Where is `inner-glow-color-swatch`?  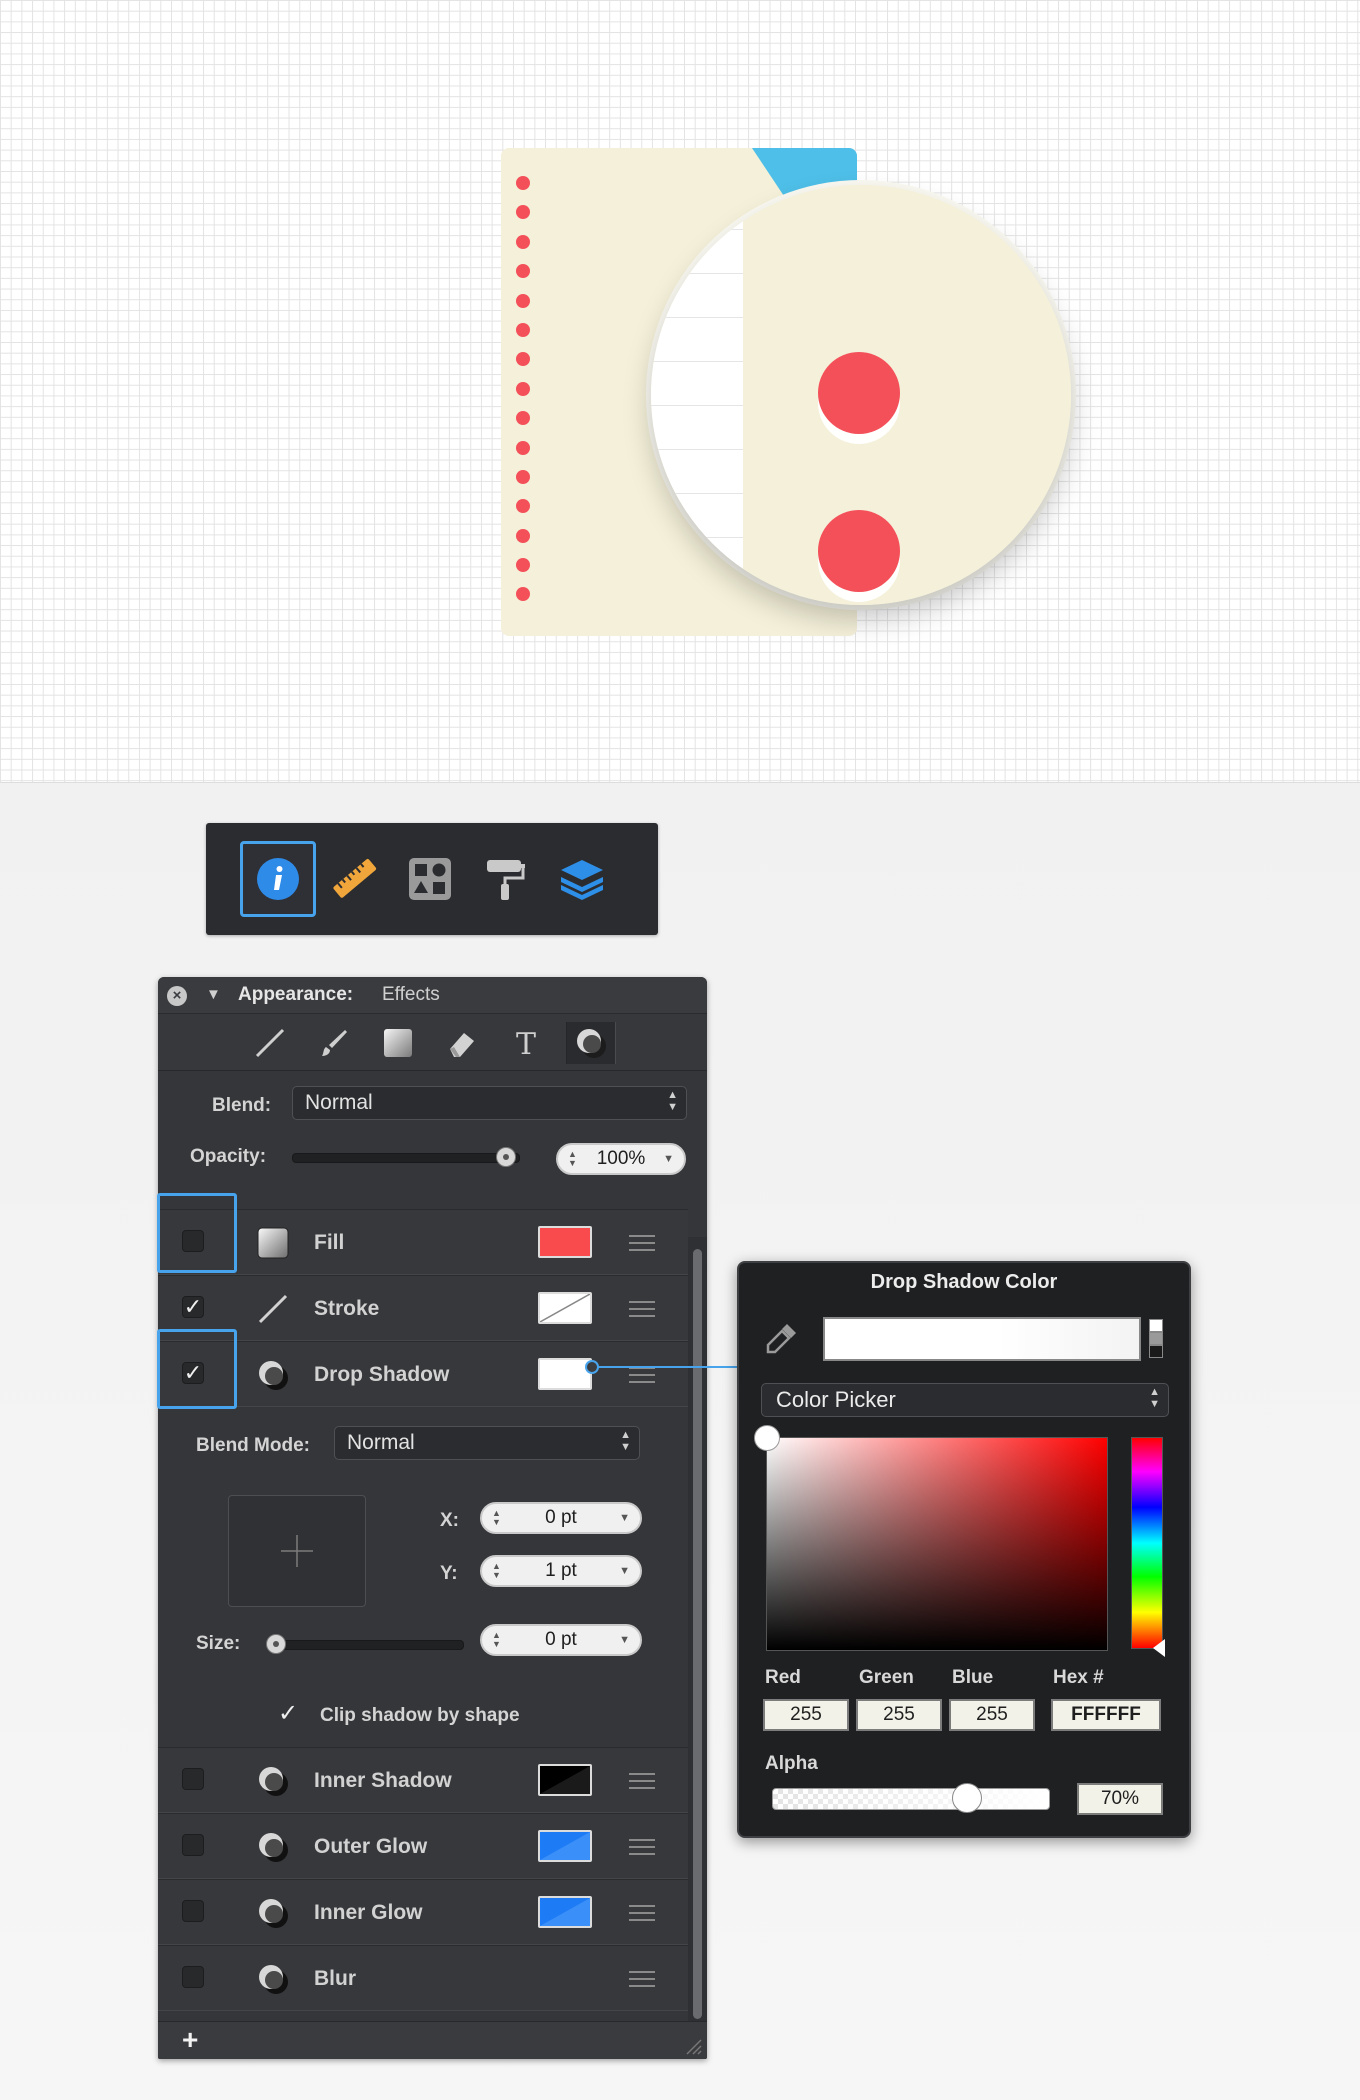 inner-glow-color-swatch is located at coordinates (565, 1912).